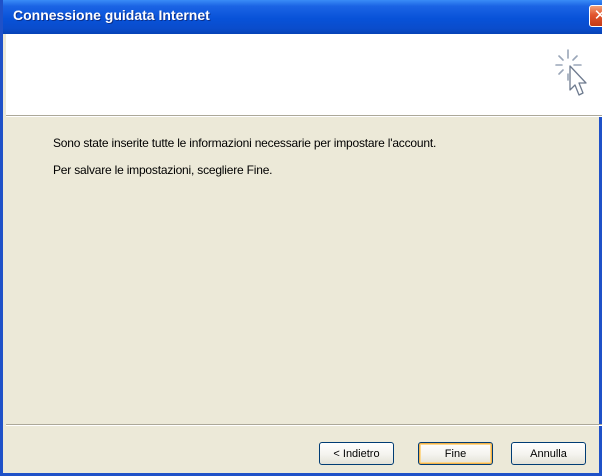  Describe the element at coordinates (455, 453) in the screenshot. I see `finish-button: Fine` at that location.